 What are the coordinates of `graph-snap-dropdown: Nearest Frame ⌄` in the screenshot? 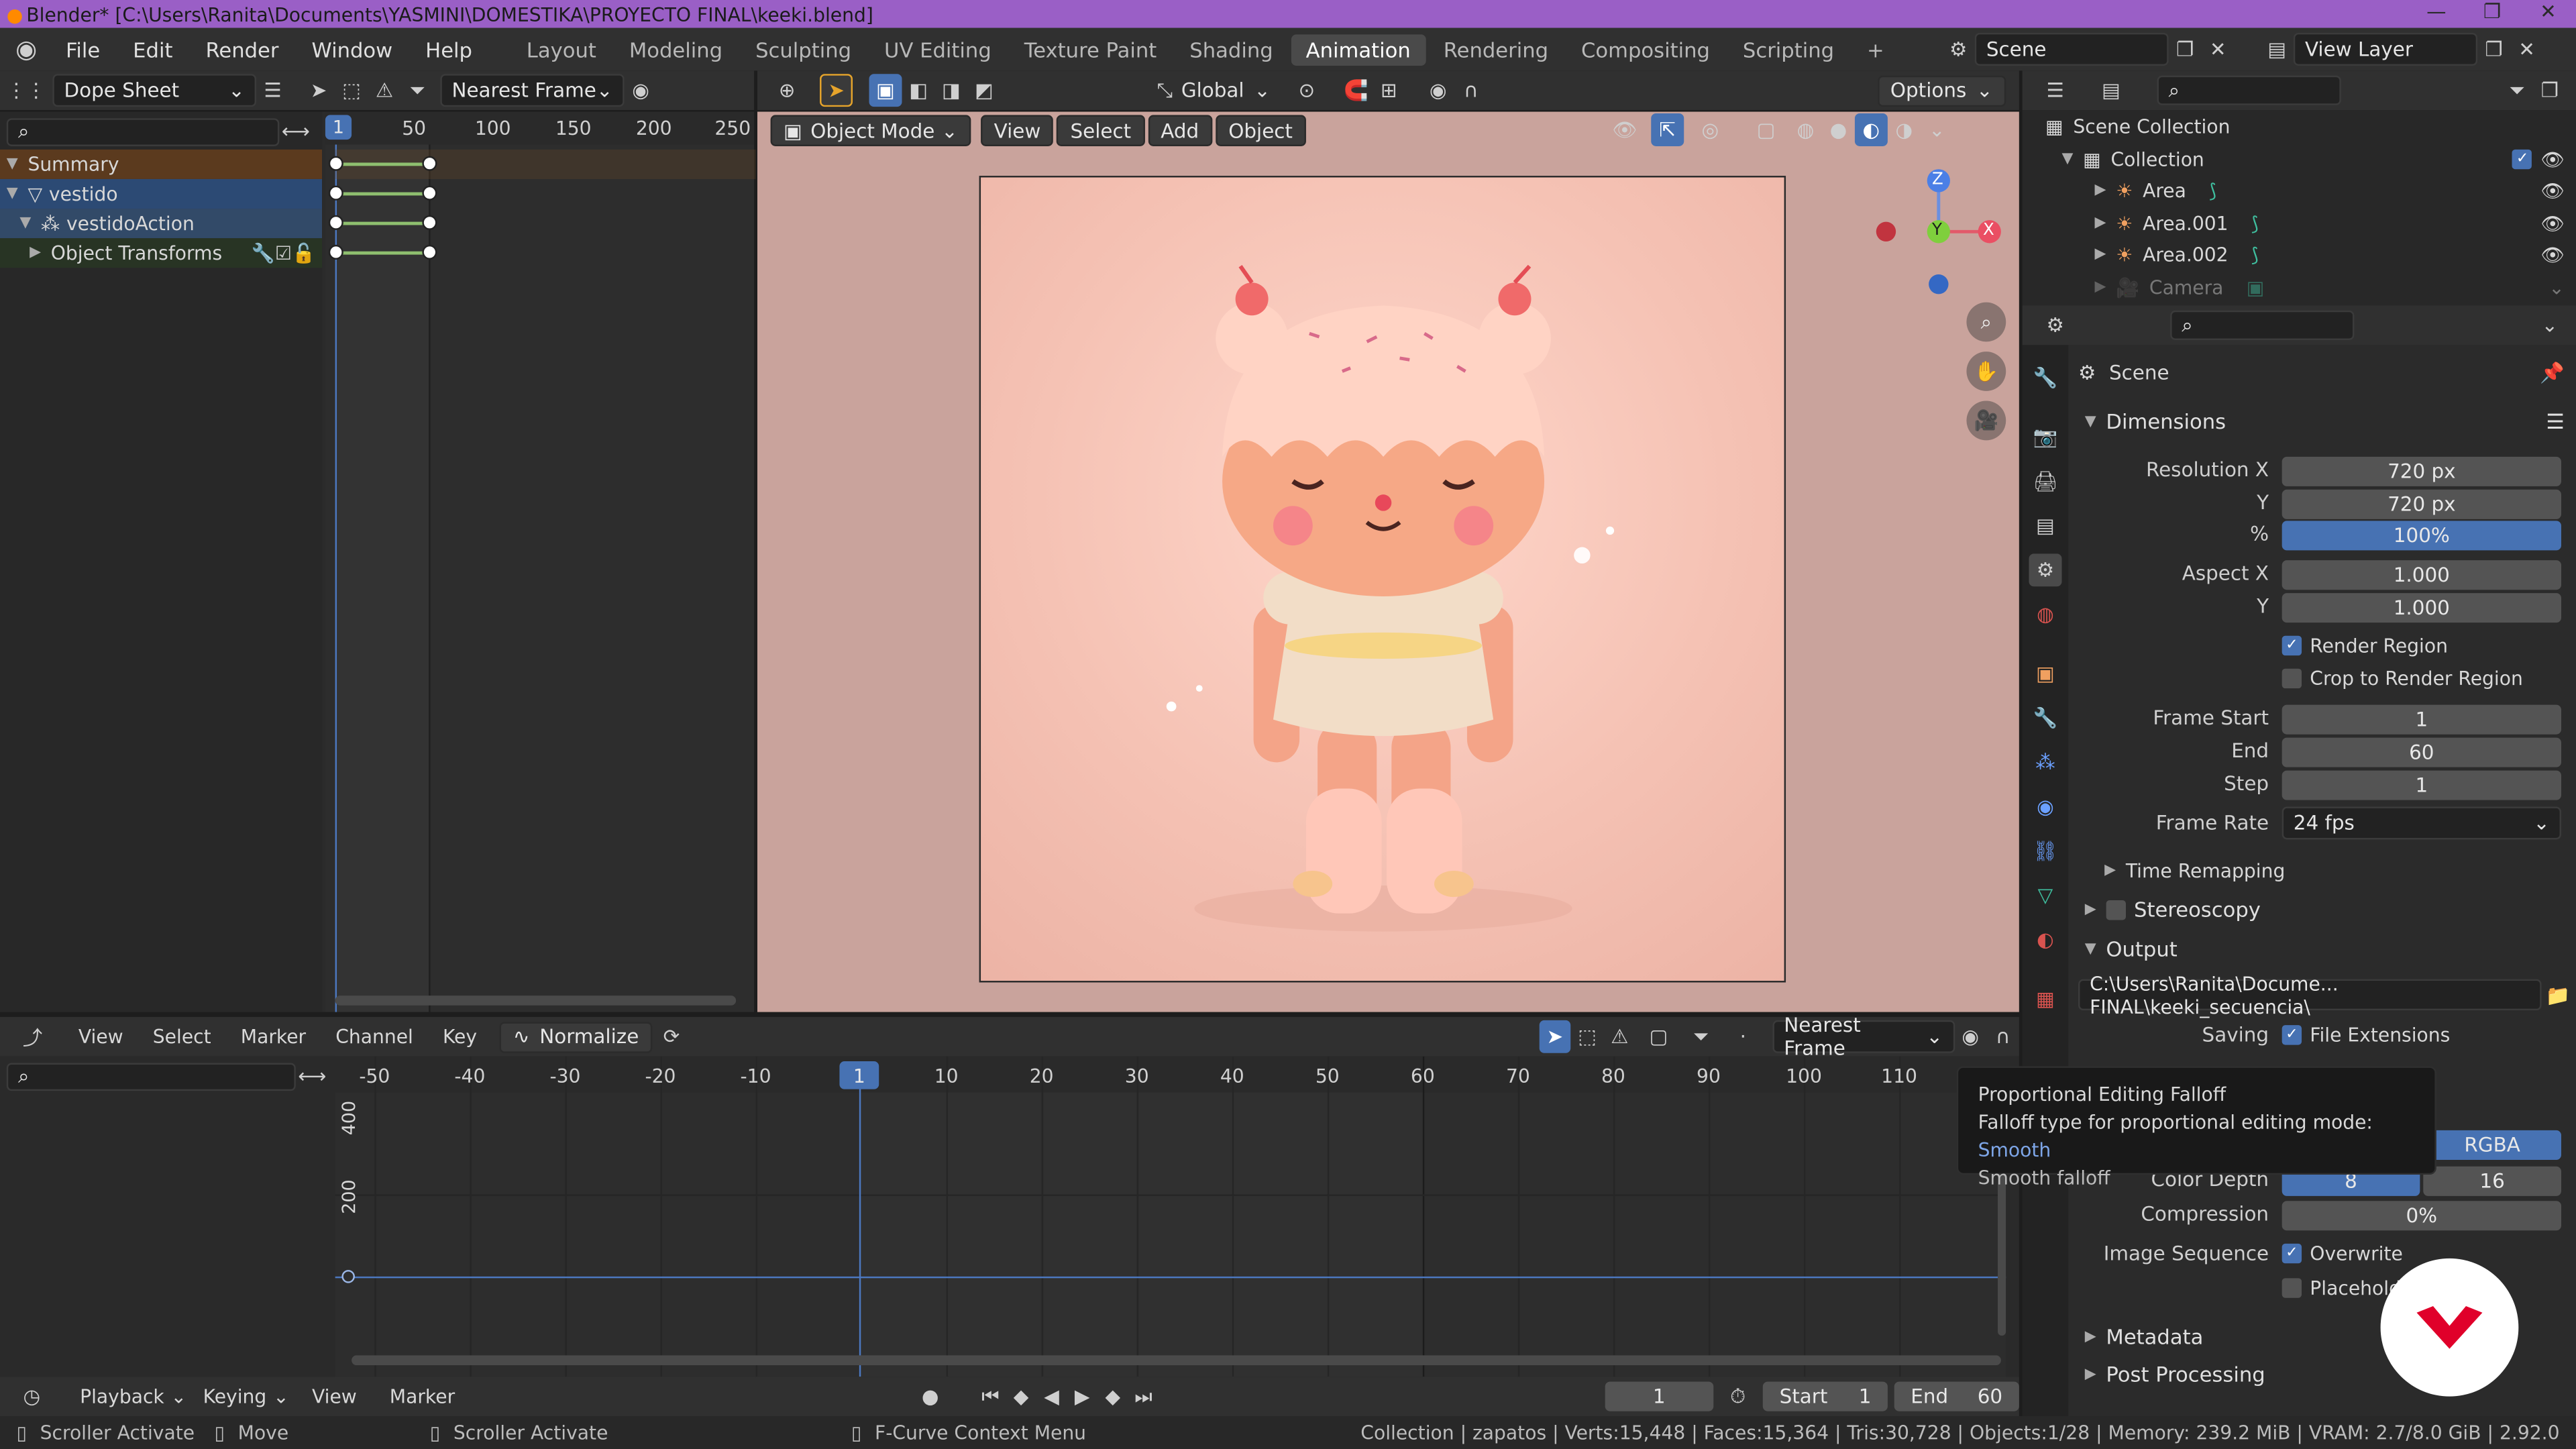 It's located at (1863, 1037).